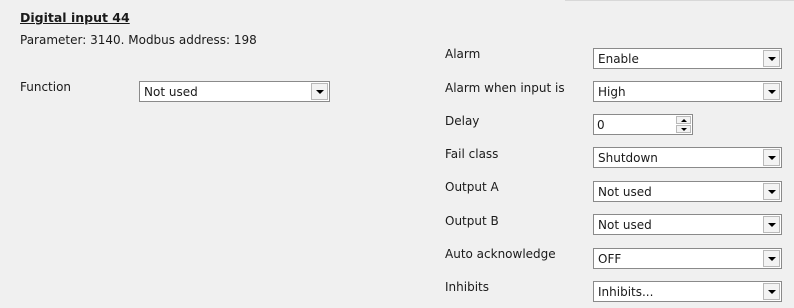 The image size is (794, 308). Describe the element at coordinates (500, 254) in the screenshot. I see `auto-acknowledge-label: Auto acknowledge` at that location.